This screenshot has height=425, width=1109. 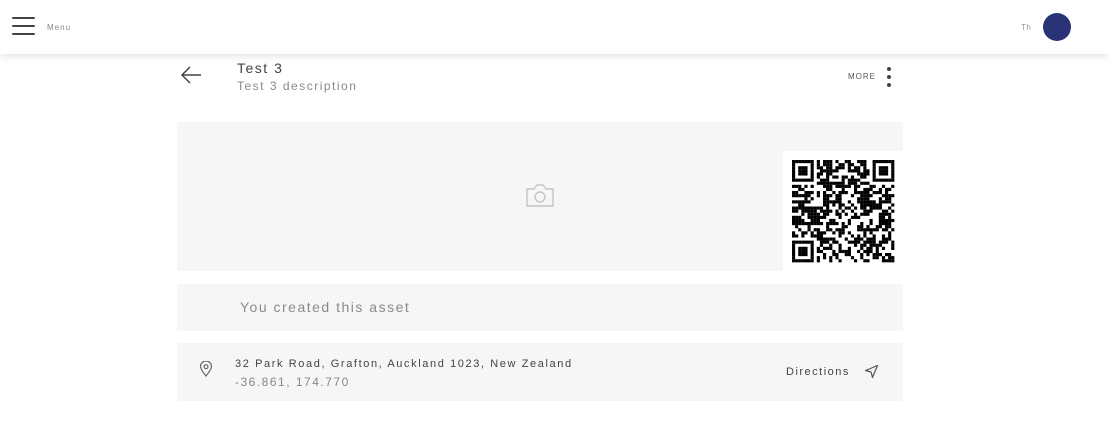 I want to click on user-initials: Th, so click(x=1026, y=27).